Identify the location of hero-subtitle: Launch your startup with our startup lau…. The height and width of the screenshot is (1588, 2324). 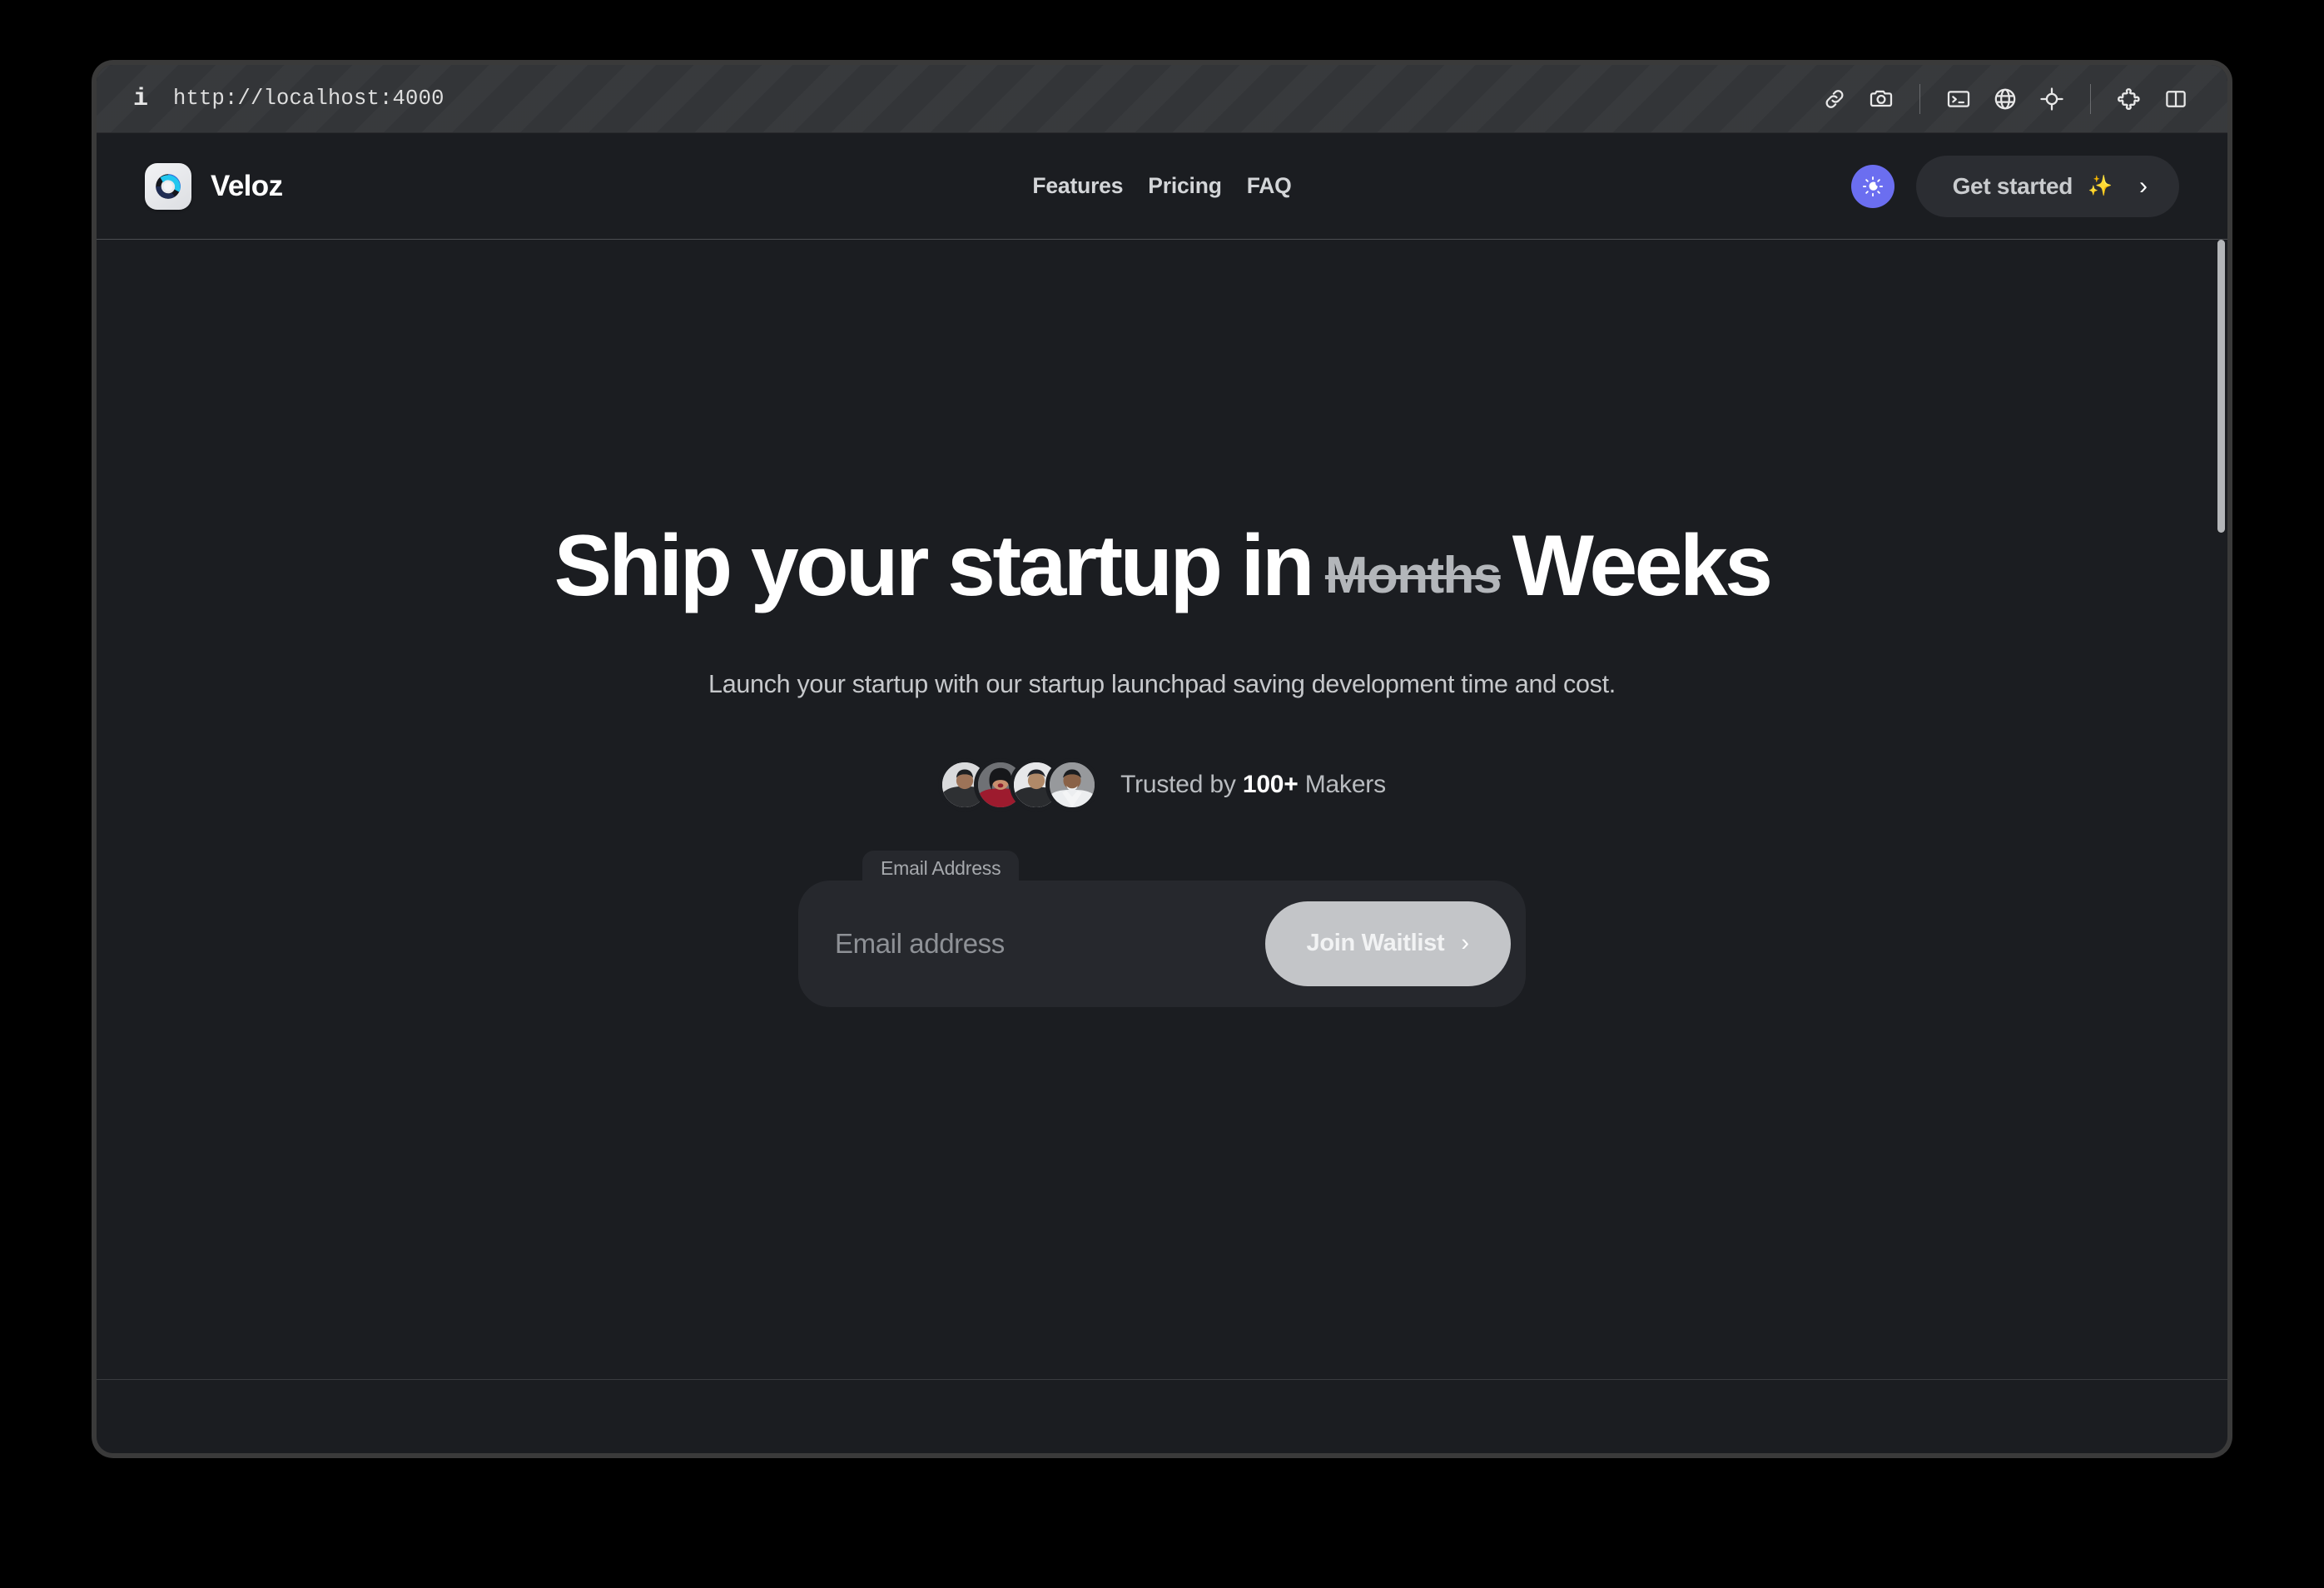
(1162, 683).